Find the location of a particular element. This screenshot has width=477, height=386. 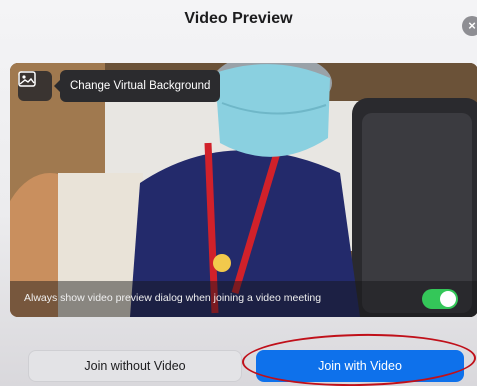

virtual-background-tooltip: Change Virtual Background is located at coordinates (137, 86).